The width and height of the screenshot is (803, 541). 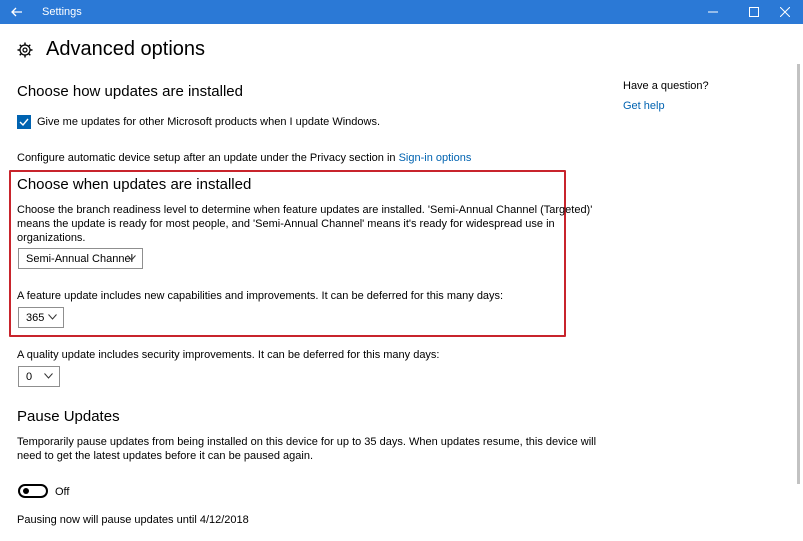 I want to click on other-products-checkbox, so click(x=24, y=122).